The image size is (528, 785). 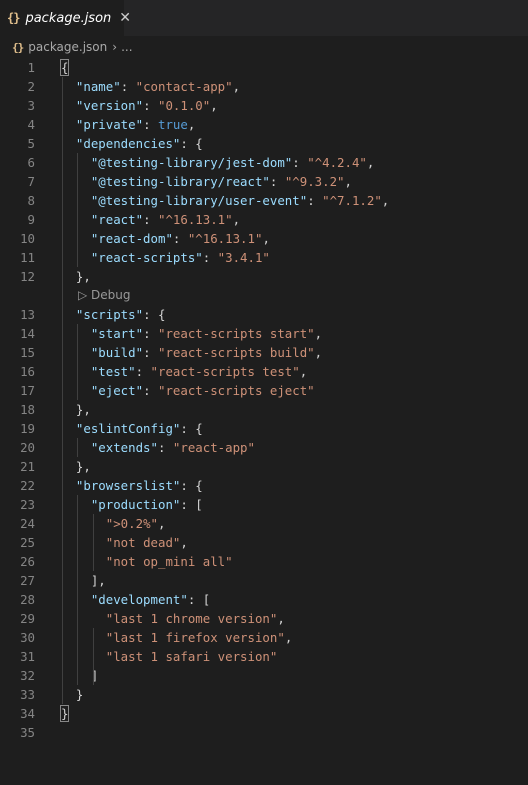 I want to click on code-line: 32 ], so click(x=264, y=675).